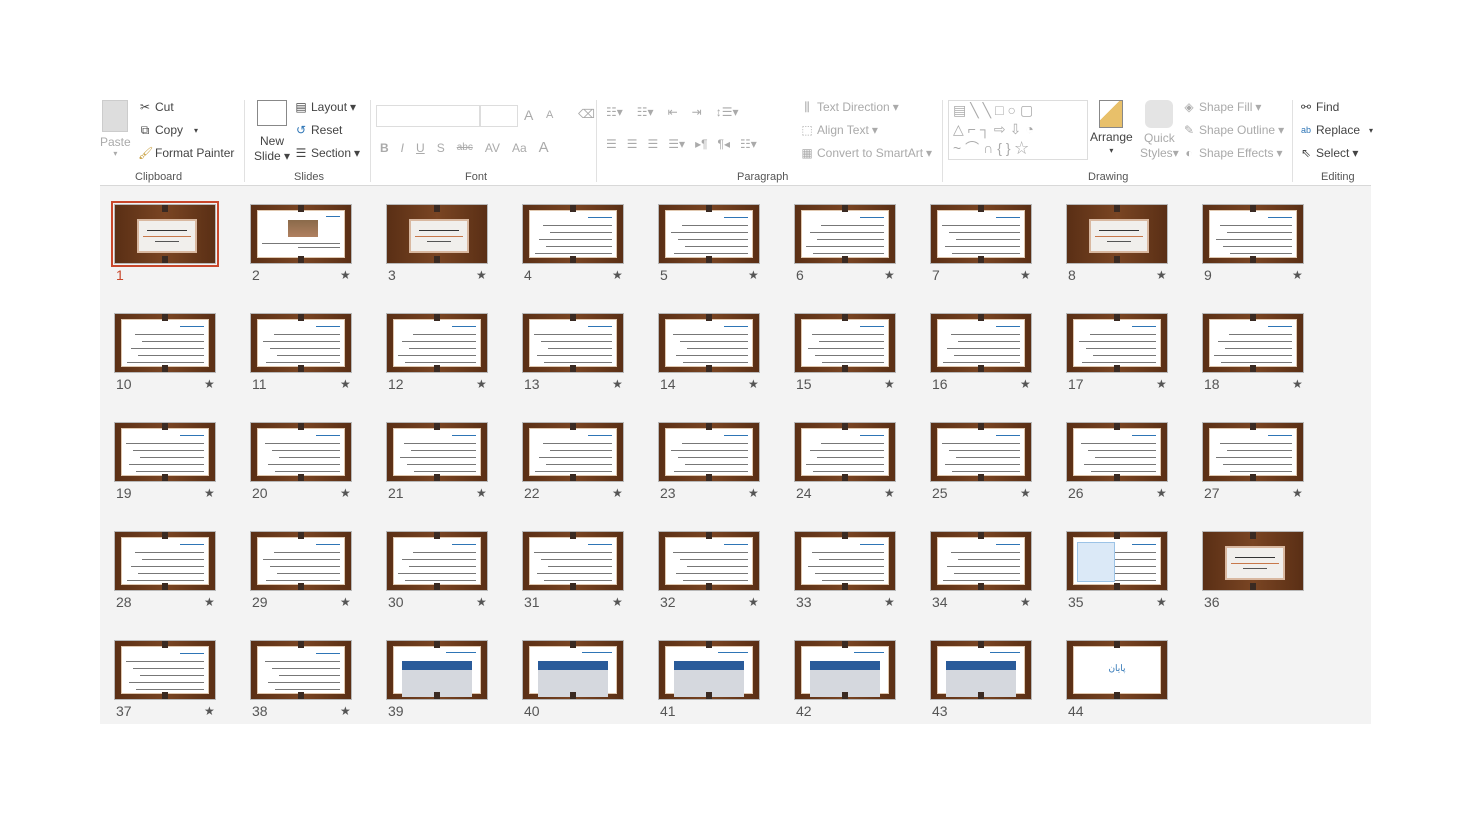  I want to click on strikethrough-button: abc, so click(465, 147).